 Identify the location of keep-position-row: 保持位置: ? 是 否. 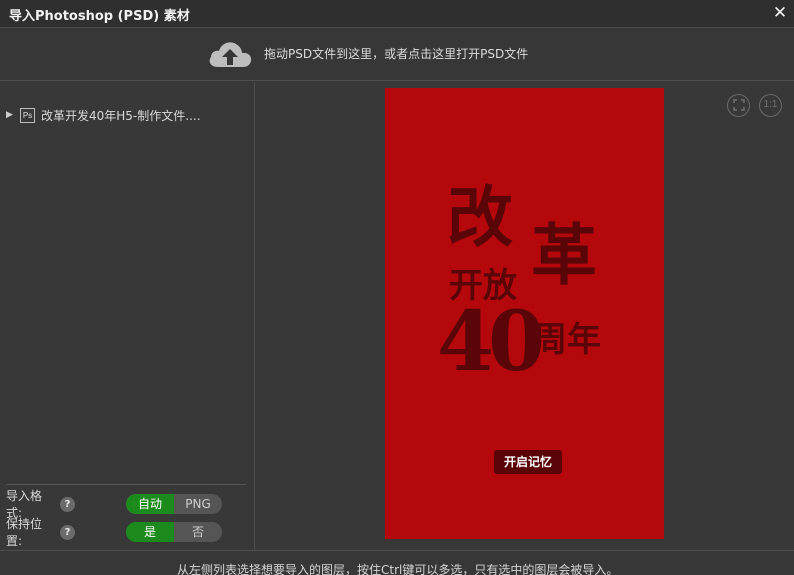
(114, 532).